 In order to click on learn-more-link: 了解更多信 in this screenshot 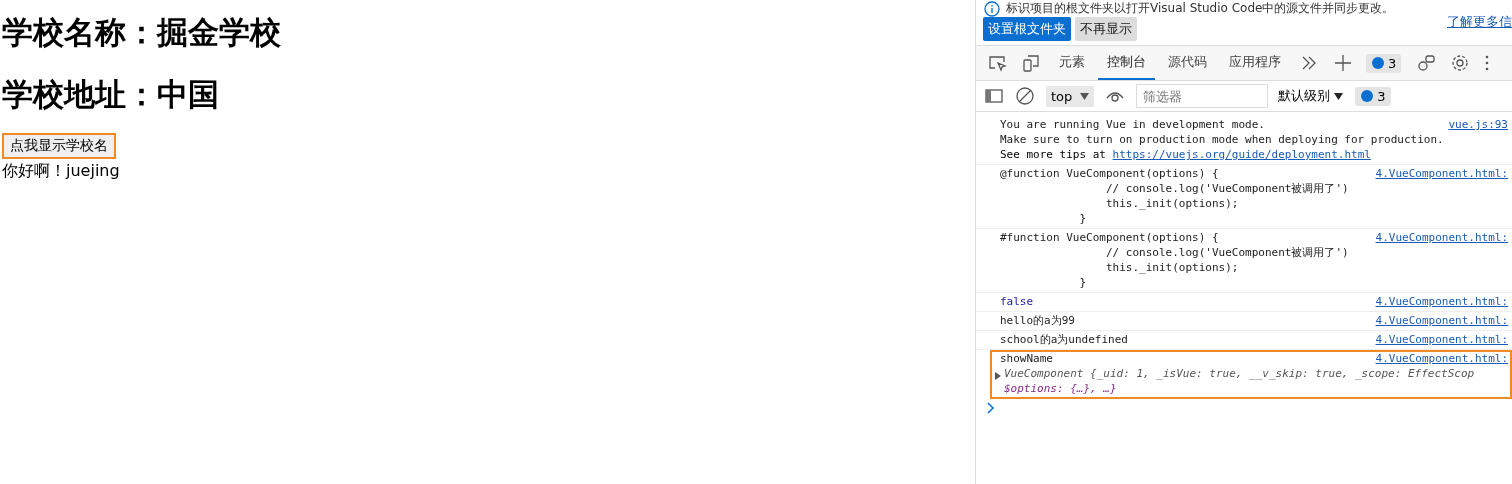, I will do `click(1479, 22)`.